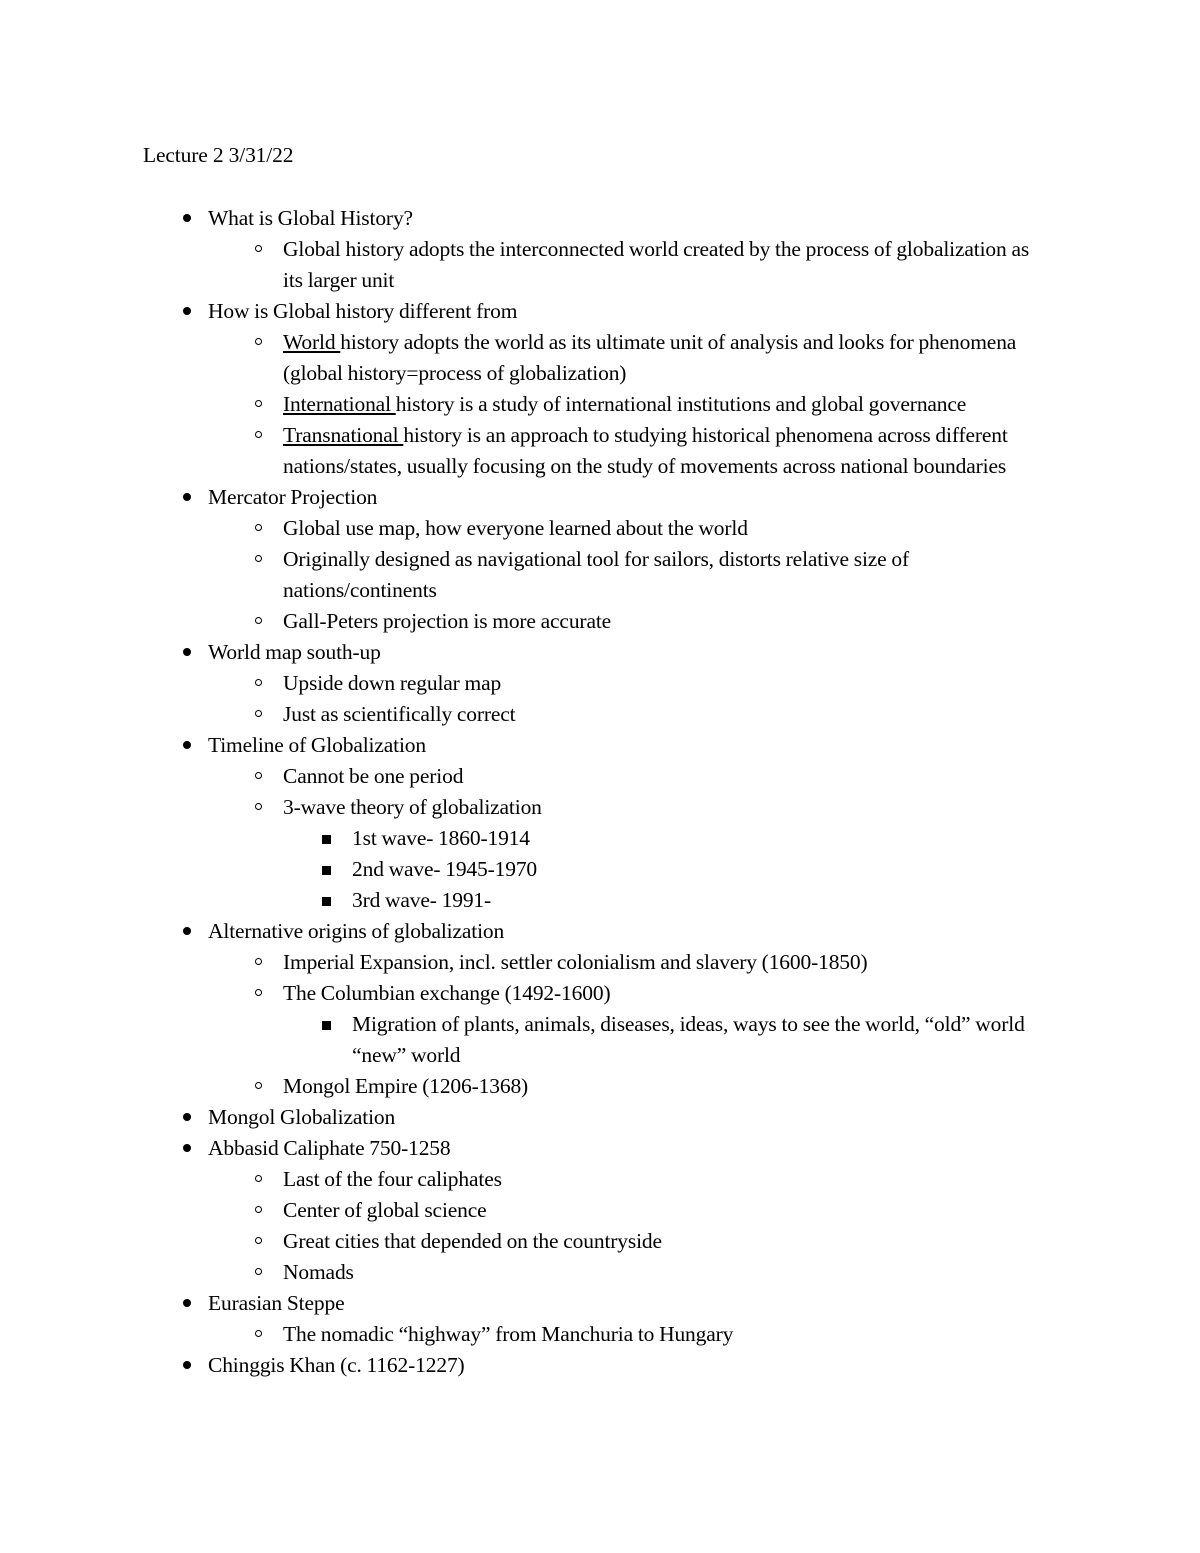 This screenshot has width=1200, height=1553. Describe the element at coordinates (373, 776) in the screenshot. I see `outline-item-text: Cannot be one period` at that location.